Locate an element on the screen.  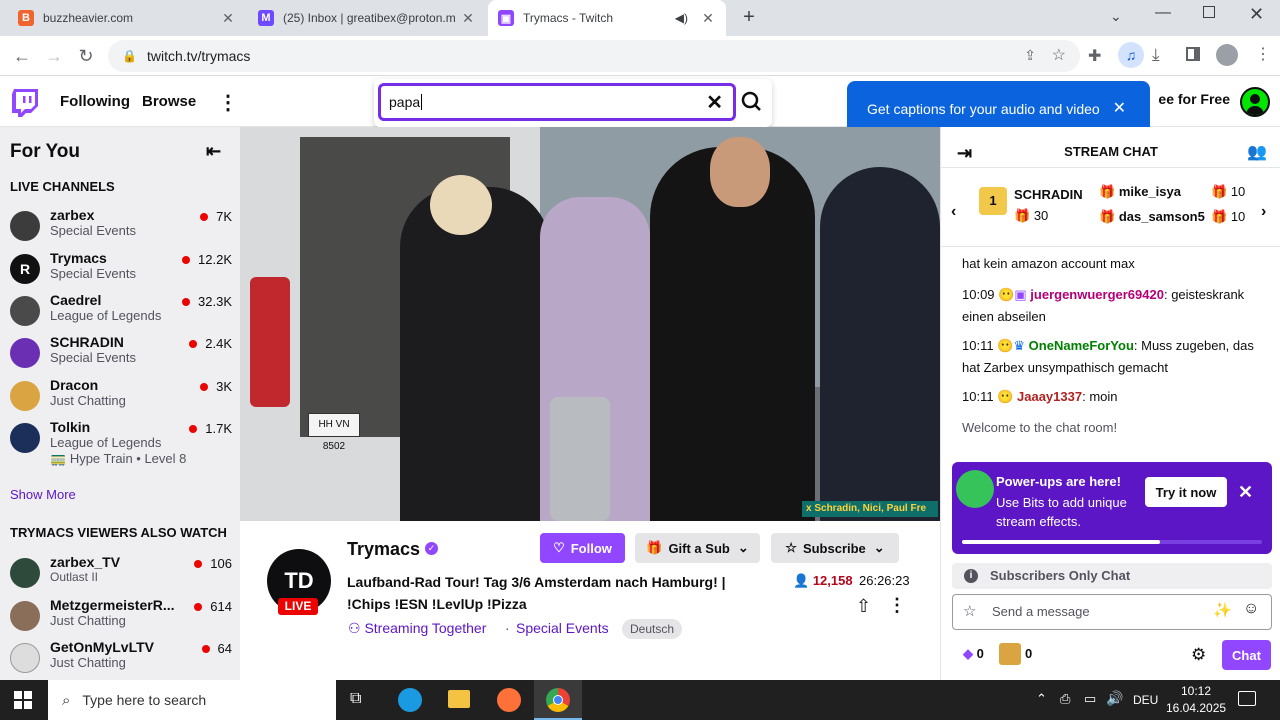
chat-username: Jaaay1337 is located at coordinates (1049, 396).